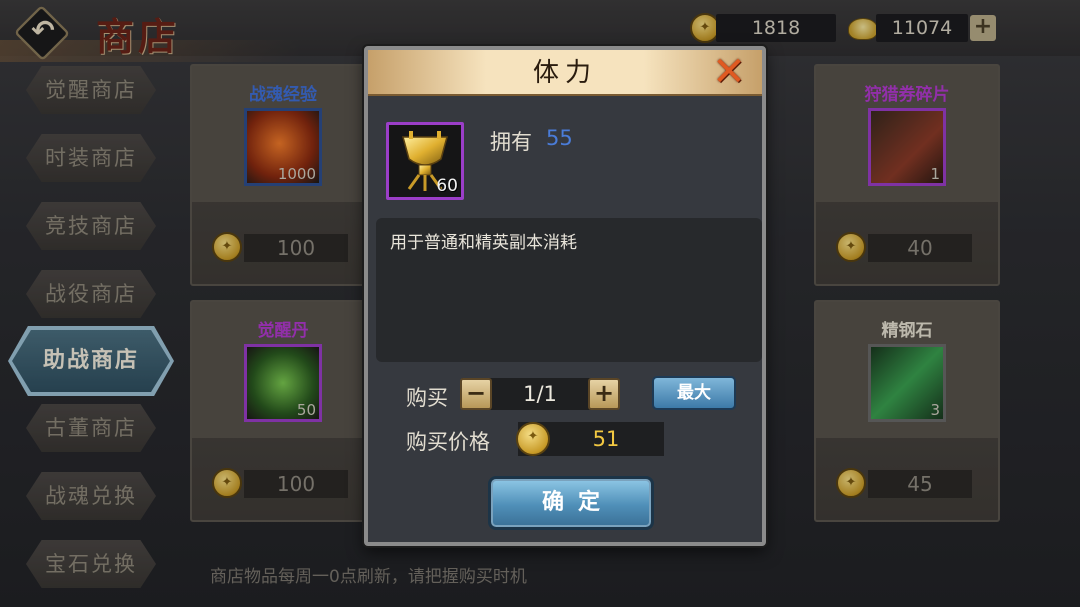  I want to click on max-button: 最大, so click(694, 393).